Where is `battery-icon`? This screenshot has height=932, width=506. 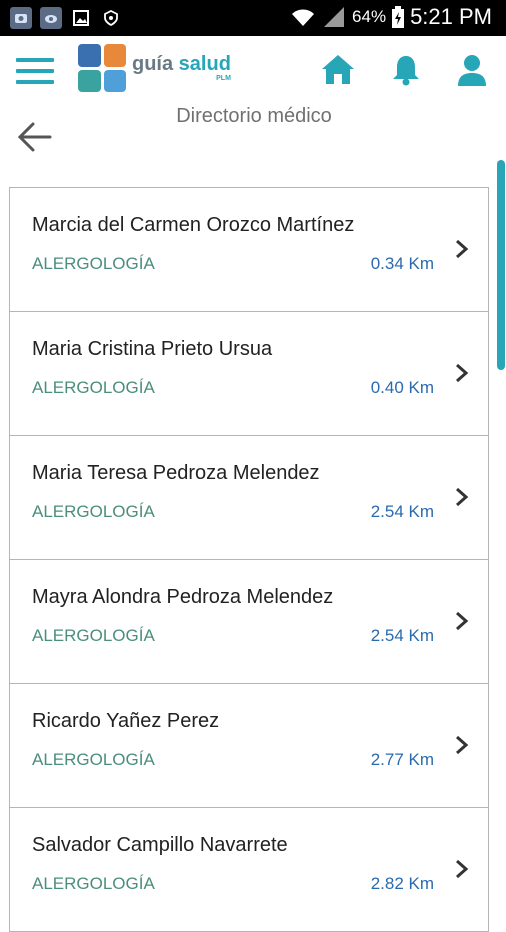 battery-icon is located at coordinates (398, 17).